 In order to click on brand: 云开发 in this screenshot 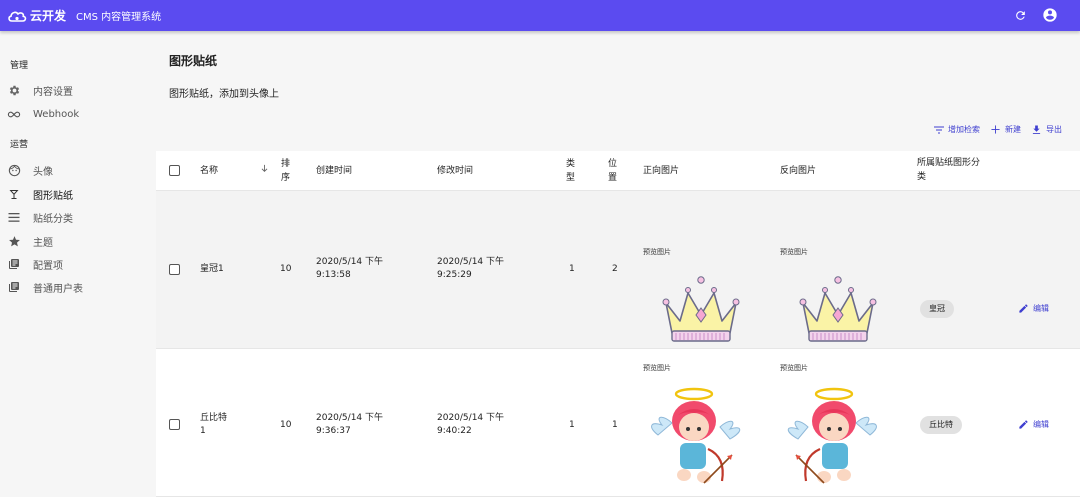, I will do `click(36, 15)`.